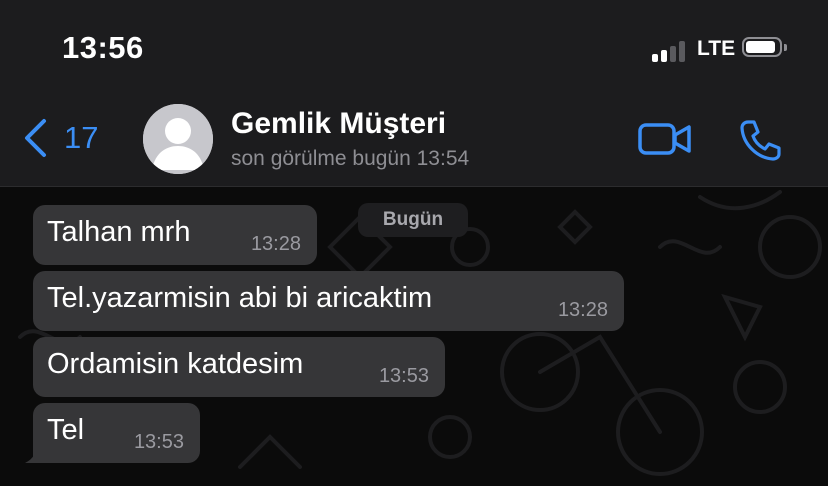 The image size is (828, 486). I want to click on date-separator: Bugün, so click(413, 220).